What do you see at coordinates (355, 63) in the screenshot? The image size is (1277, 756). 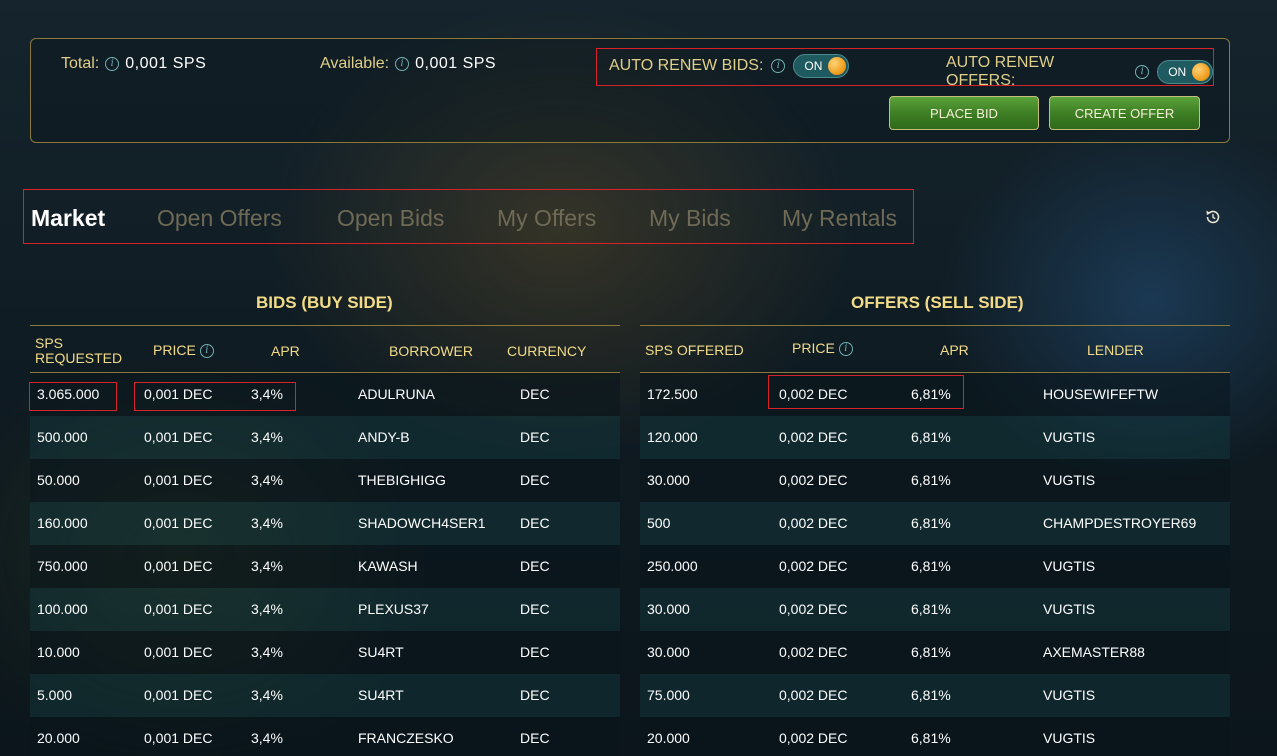 I see `available-label: Available:` at bounding box center [355, 63].